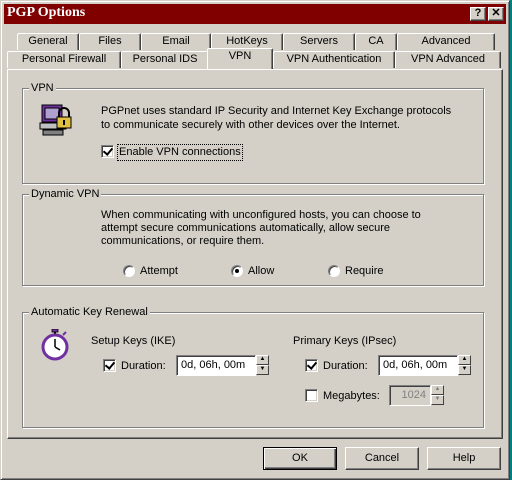 The width and height of the screenshot is (512, 480). Describe the element at coordinates (109, 365) in the screenshot. I see `setup-duration-checkbox` at that location.